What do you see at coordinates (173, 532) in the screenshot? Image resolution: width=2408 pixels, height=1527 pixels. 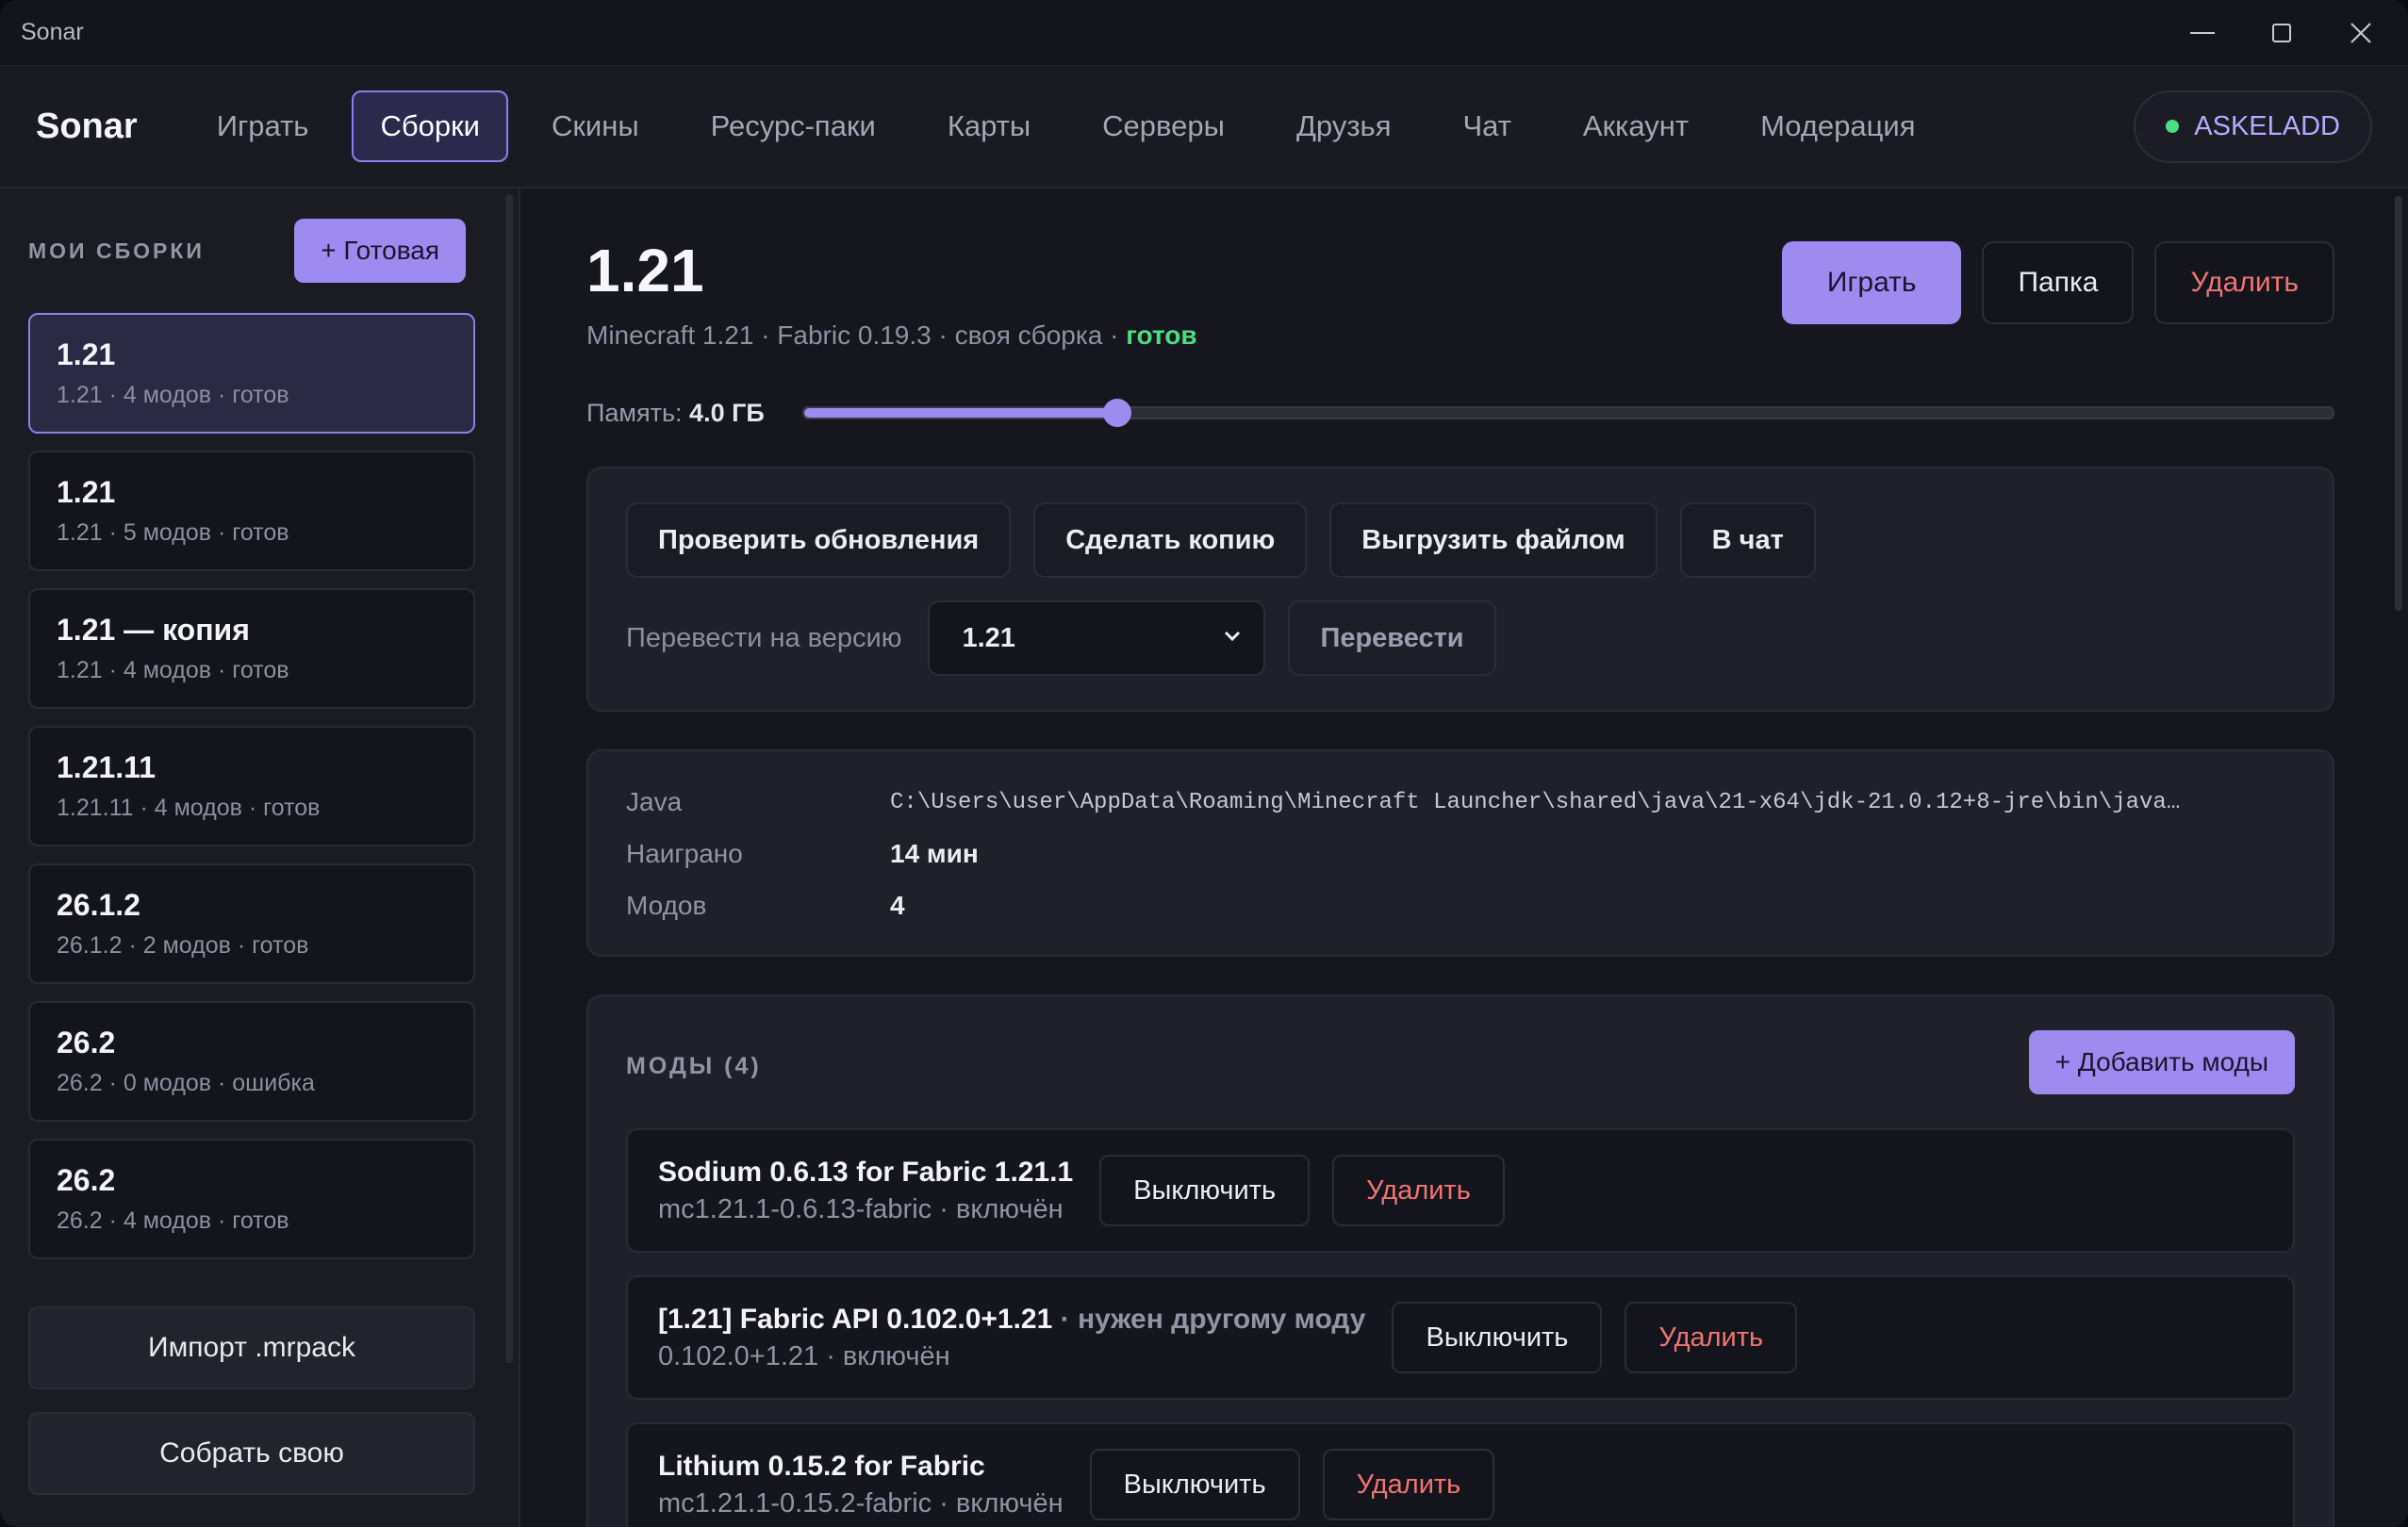 I see `build-meta: 1.21 · 5 модов · готов` at bounding box center [173, 532].